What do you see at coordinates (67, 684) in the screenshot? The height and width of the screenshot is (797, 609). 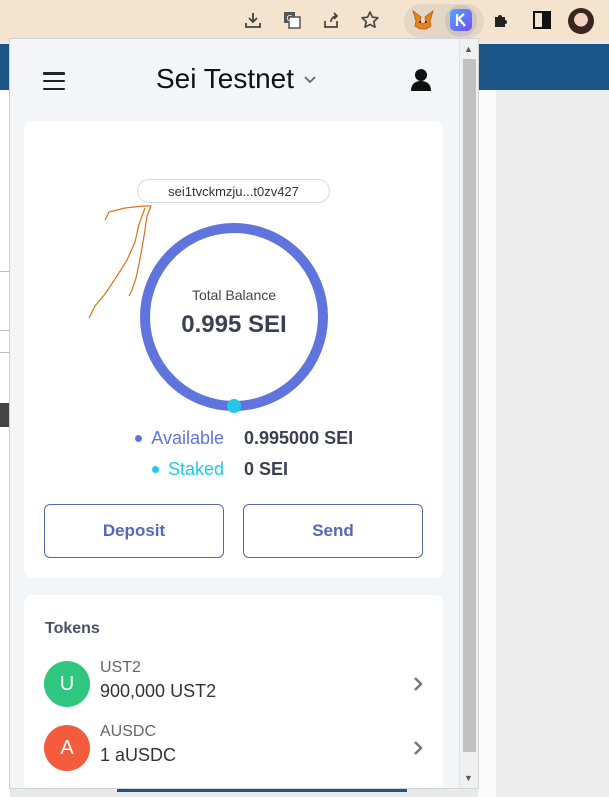 I see `token-avatar: U` at bounding box center [67, 684].